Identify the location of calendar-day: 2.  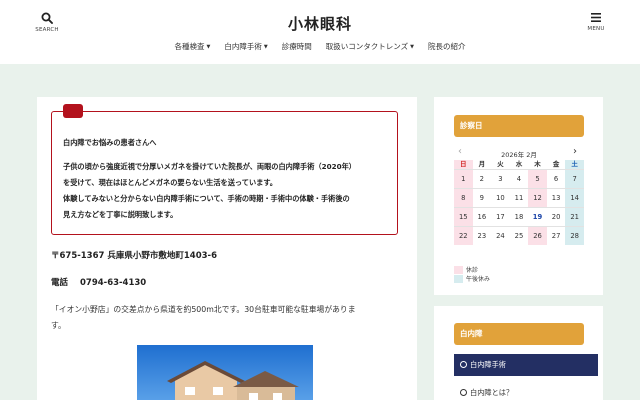
(482, 178).